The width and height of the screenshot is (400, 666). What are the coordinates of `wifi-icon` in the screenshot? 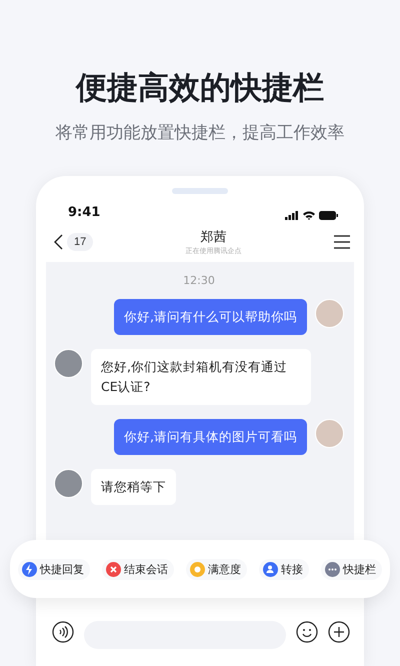 It's located at (309, 215).